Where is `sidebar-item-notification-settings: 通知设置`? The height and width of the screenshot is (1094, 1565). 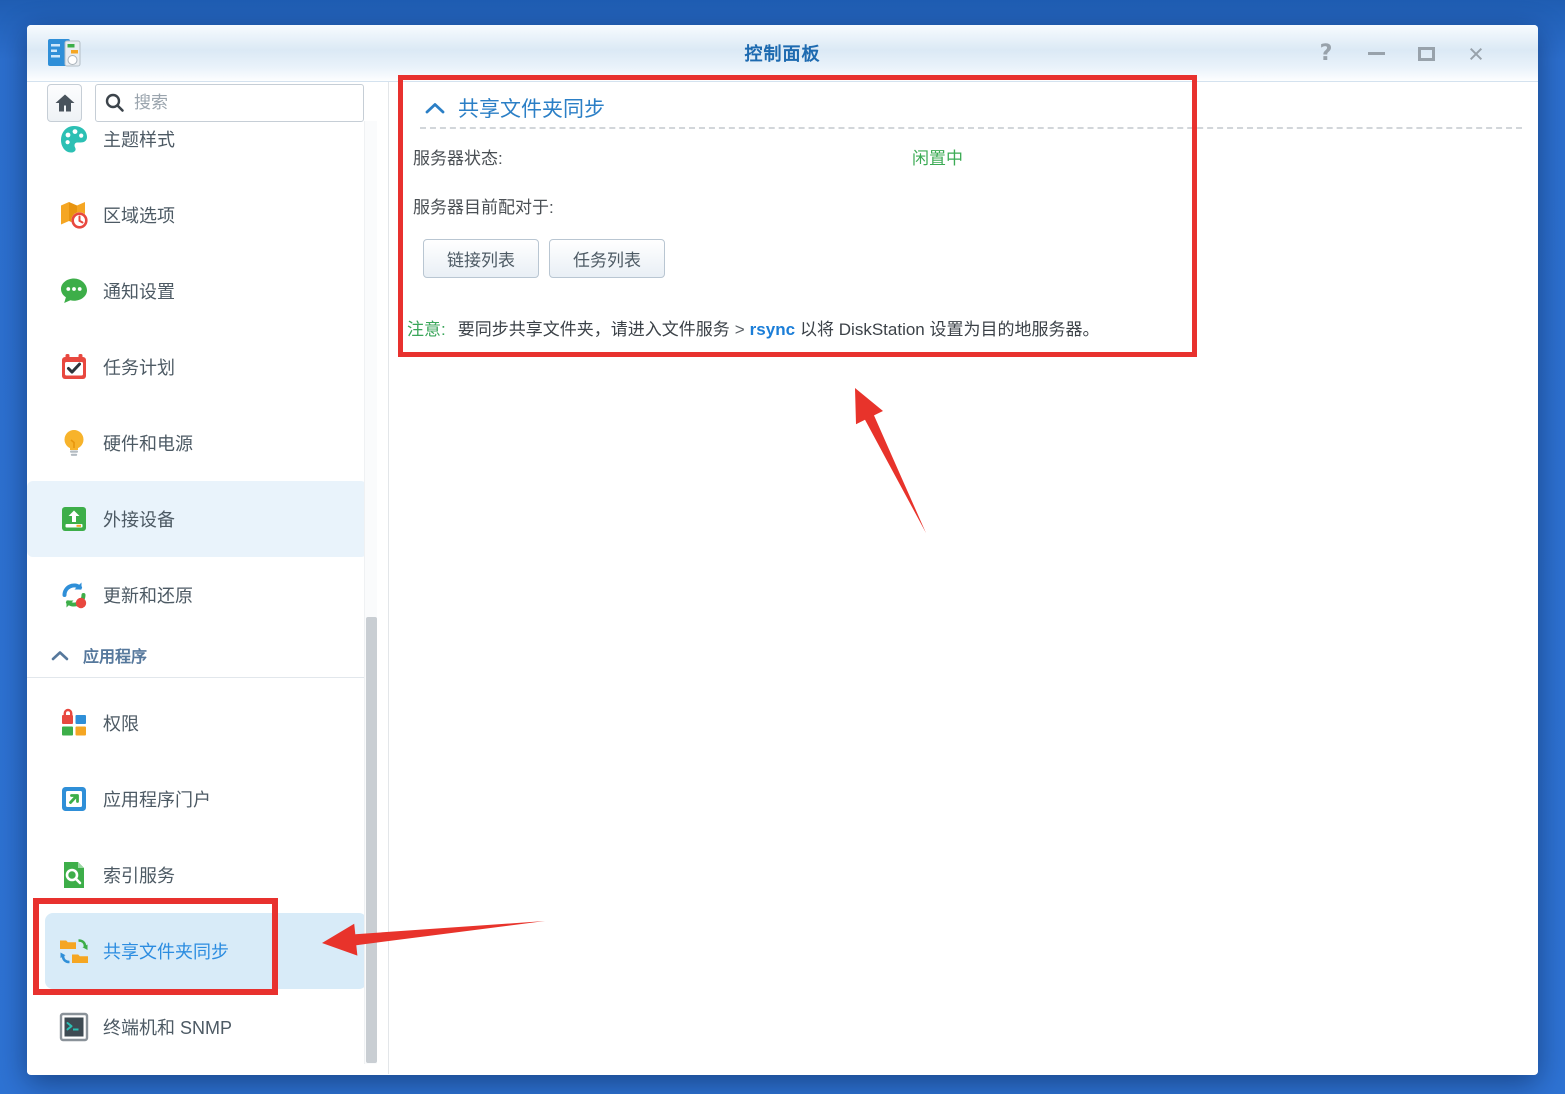 sidebar-item-notification-settings: 通知设置 is located at coordinates (199, 291).